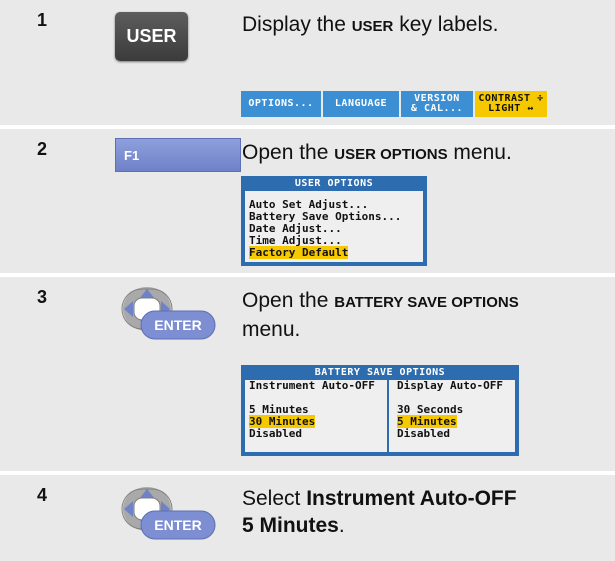 This screenshot has height=561, width=615. Describe the element at coordinates (511, 104) in the screenshot. I see `softkey-contrast-light: CONTRAST ÷ LIGHT ↔` at that location.